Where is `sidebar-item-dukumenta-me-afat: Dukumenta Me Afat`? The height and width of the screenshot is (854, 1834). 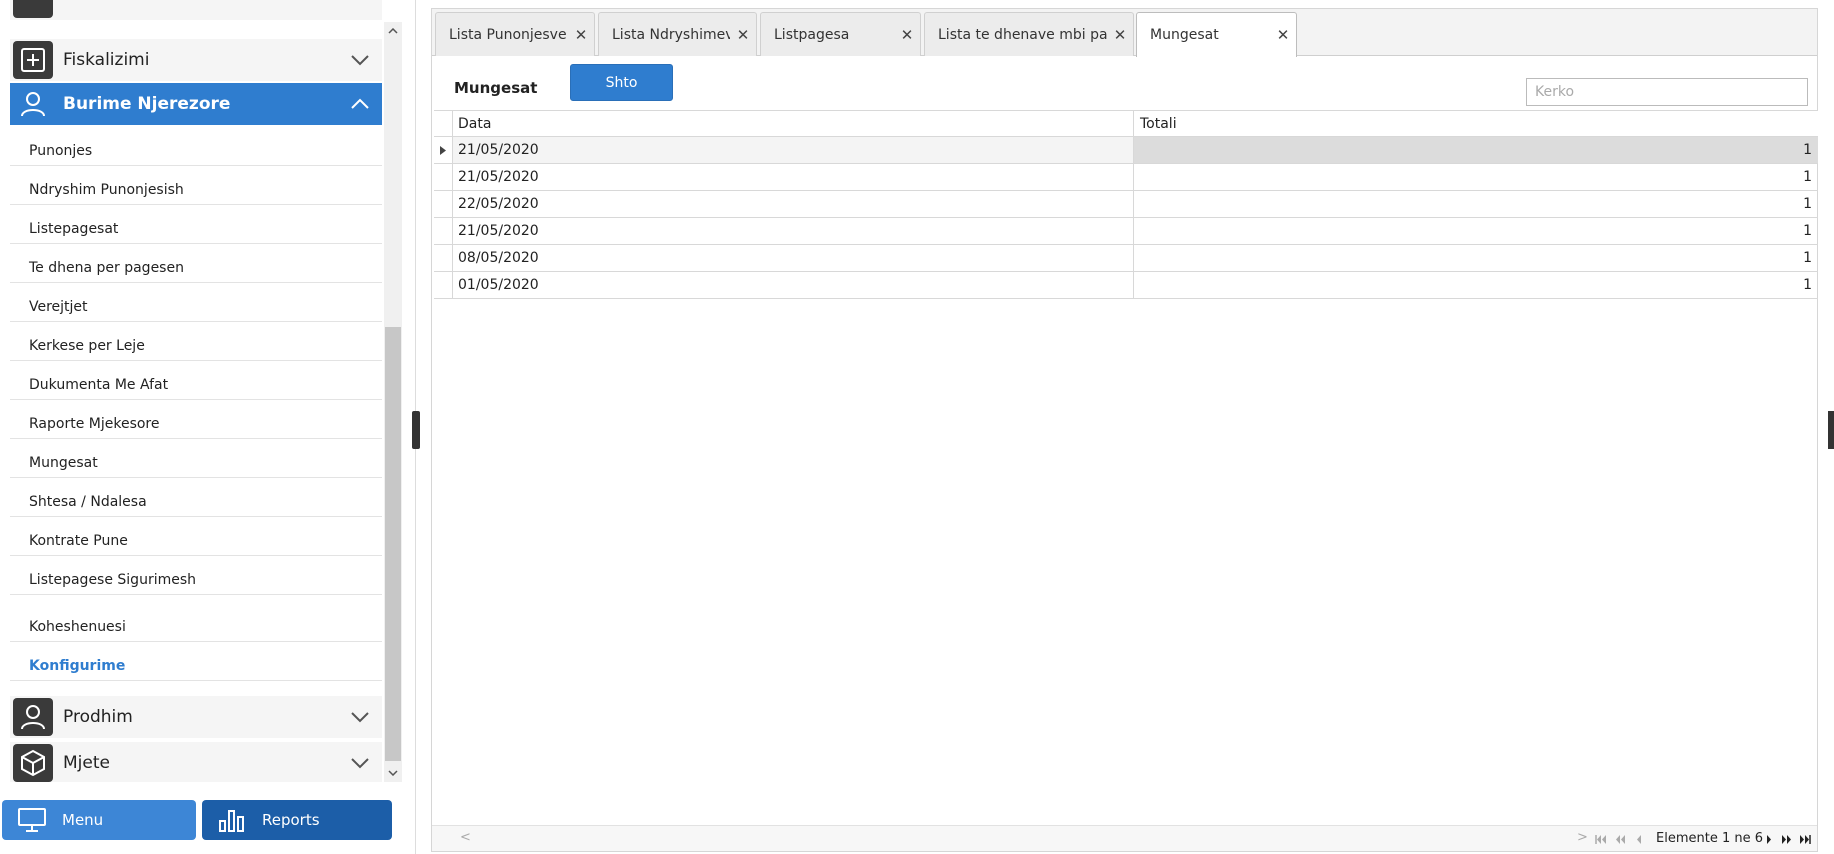
sidebar-item-dukumenta-me-afat: Dukumenta Me Afat is located at coordinates (196, 380).